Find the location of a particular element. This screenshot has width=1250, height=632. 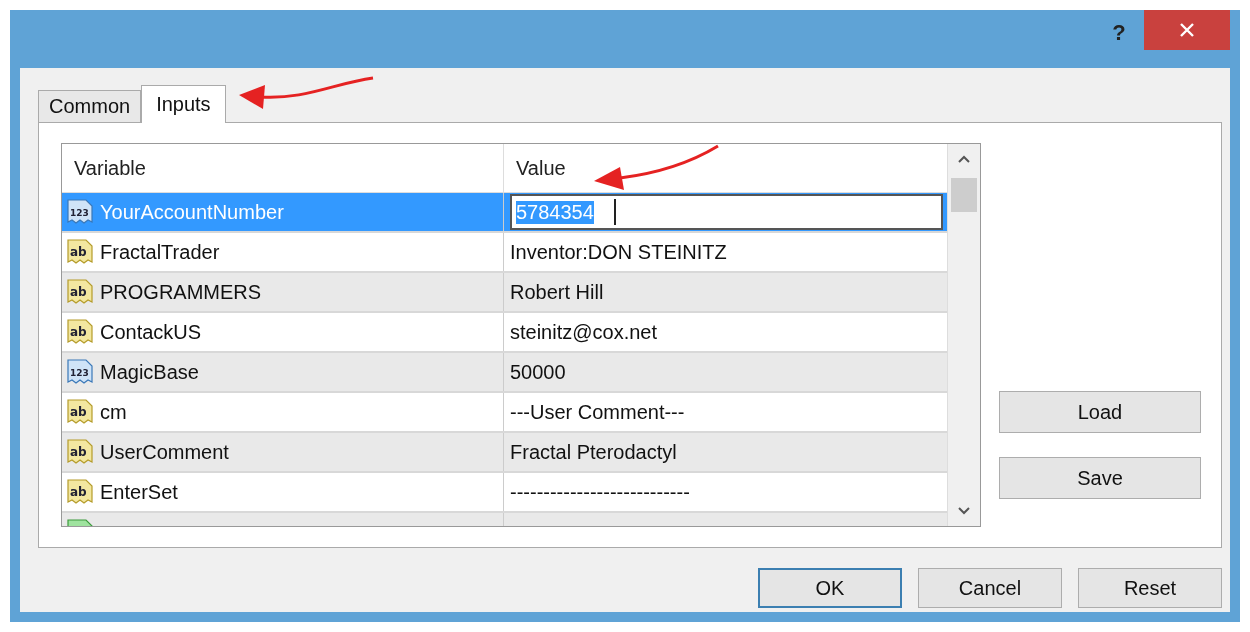

scroll-up-icon is located at coordinates (964, 159).